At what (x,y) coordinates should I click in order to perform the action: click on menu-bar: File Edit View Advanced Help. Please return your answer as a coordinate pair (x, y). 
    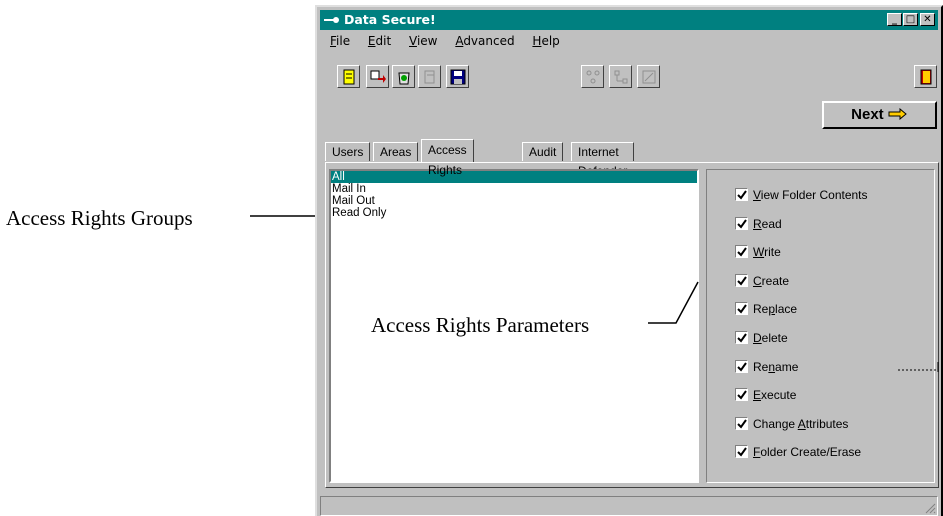
    Looking at the image, I should click on (442, 43).